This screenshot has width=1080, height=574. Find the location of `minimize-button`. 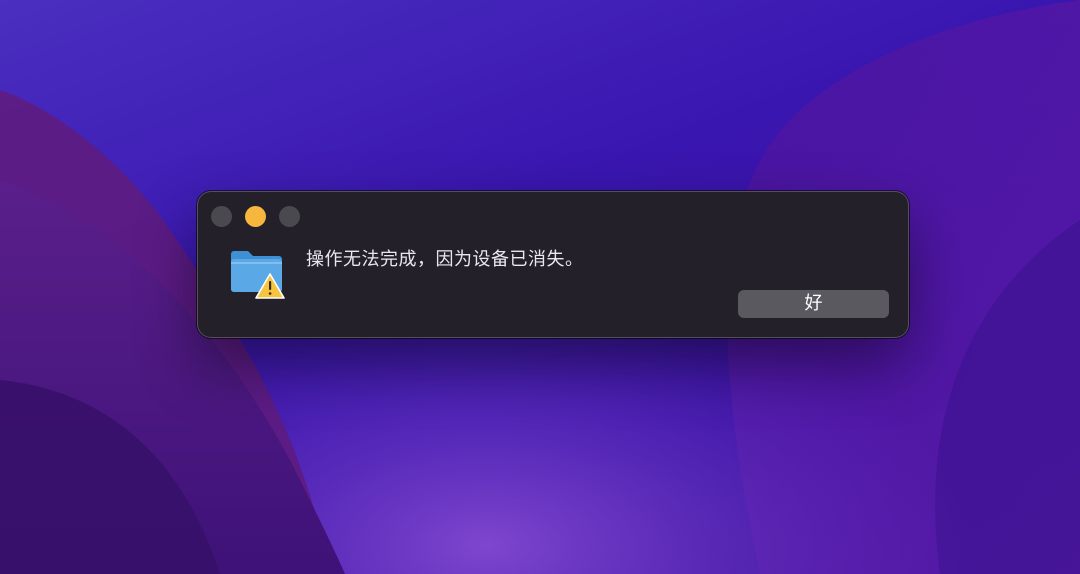

minimize-button is located at coordinates (255, 216).